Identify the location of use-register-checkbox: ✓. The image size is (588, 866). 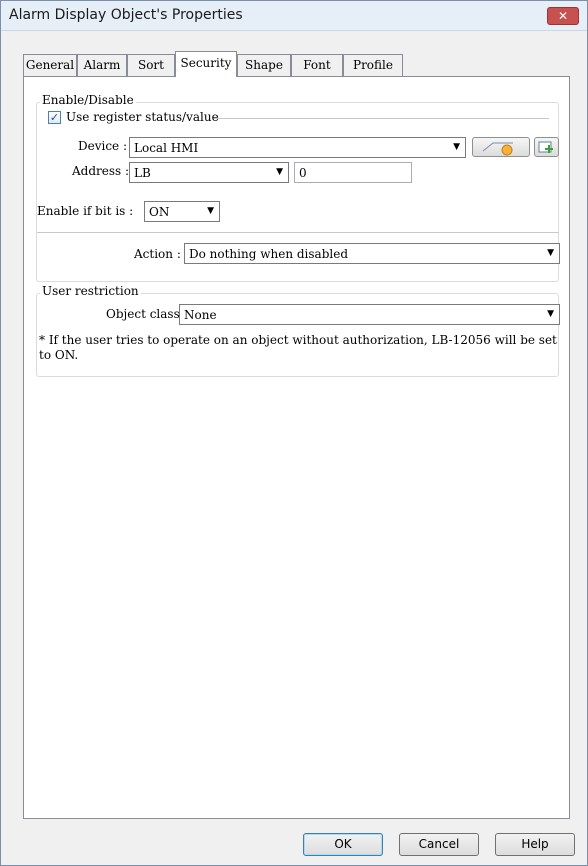
(54, 117).